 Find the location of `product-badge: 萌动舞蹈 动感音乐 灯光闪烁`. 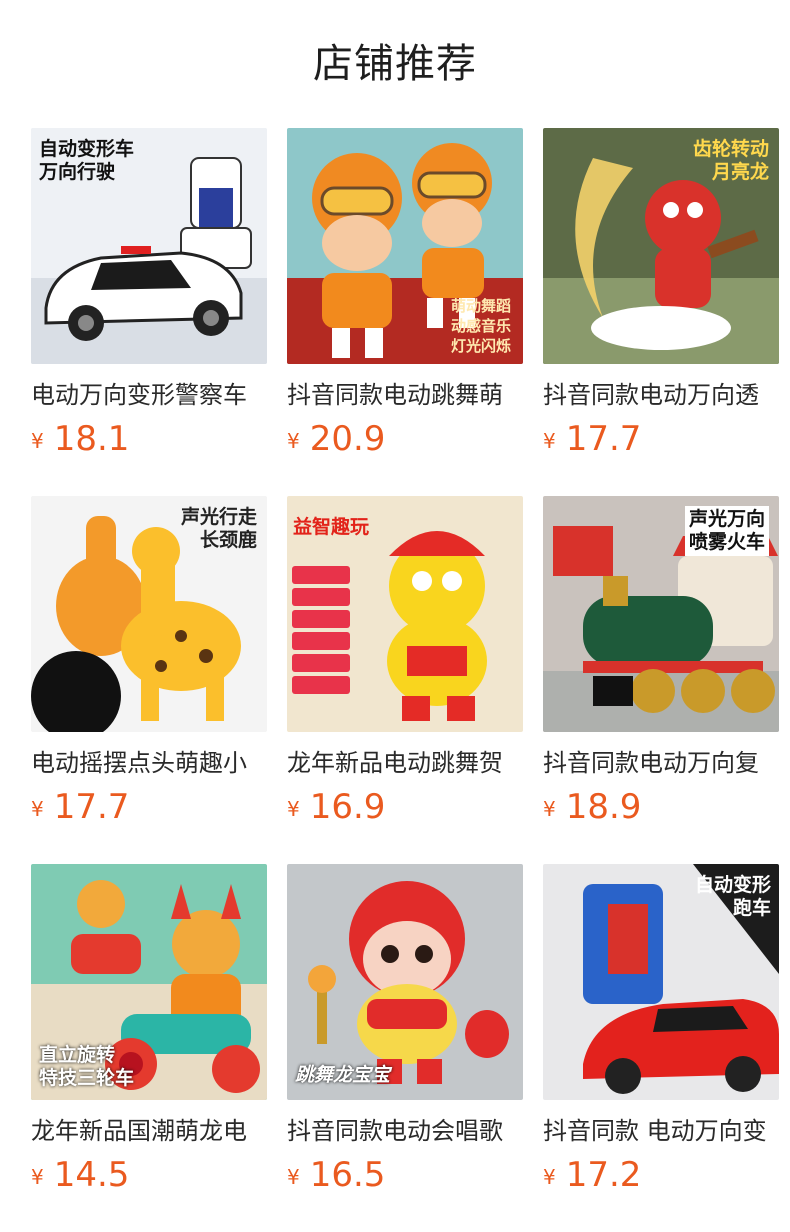

product-badge: 萌动舞蹈 动感音乐 灯光闪烁 is located at coordinates (480, 326).